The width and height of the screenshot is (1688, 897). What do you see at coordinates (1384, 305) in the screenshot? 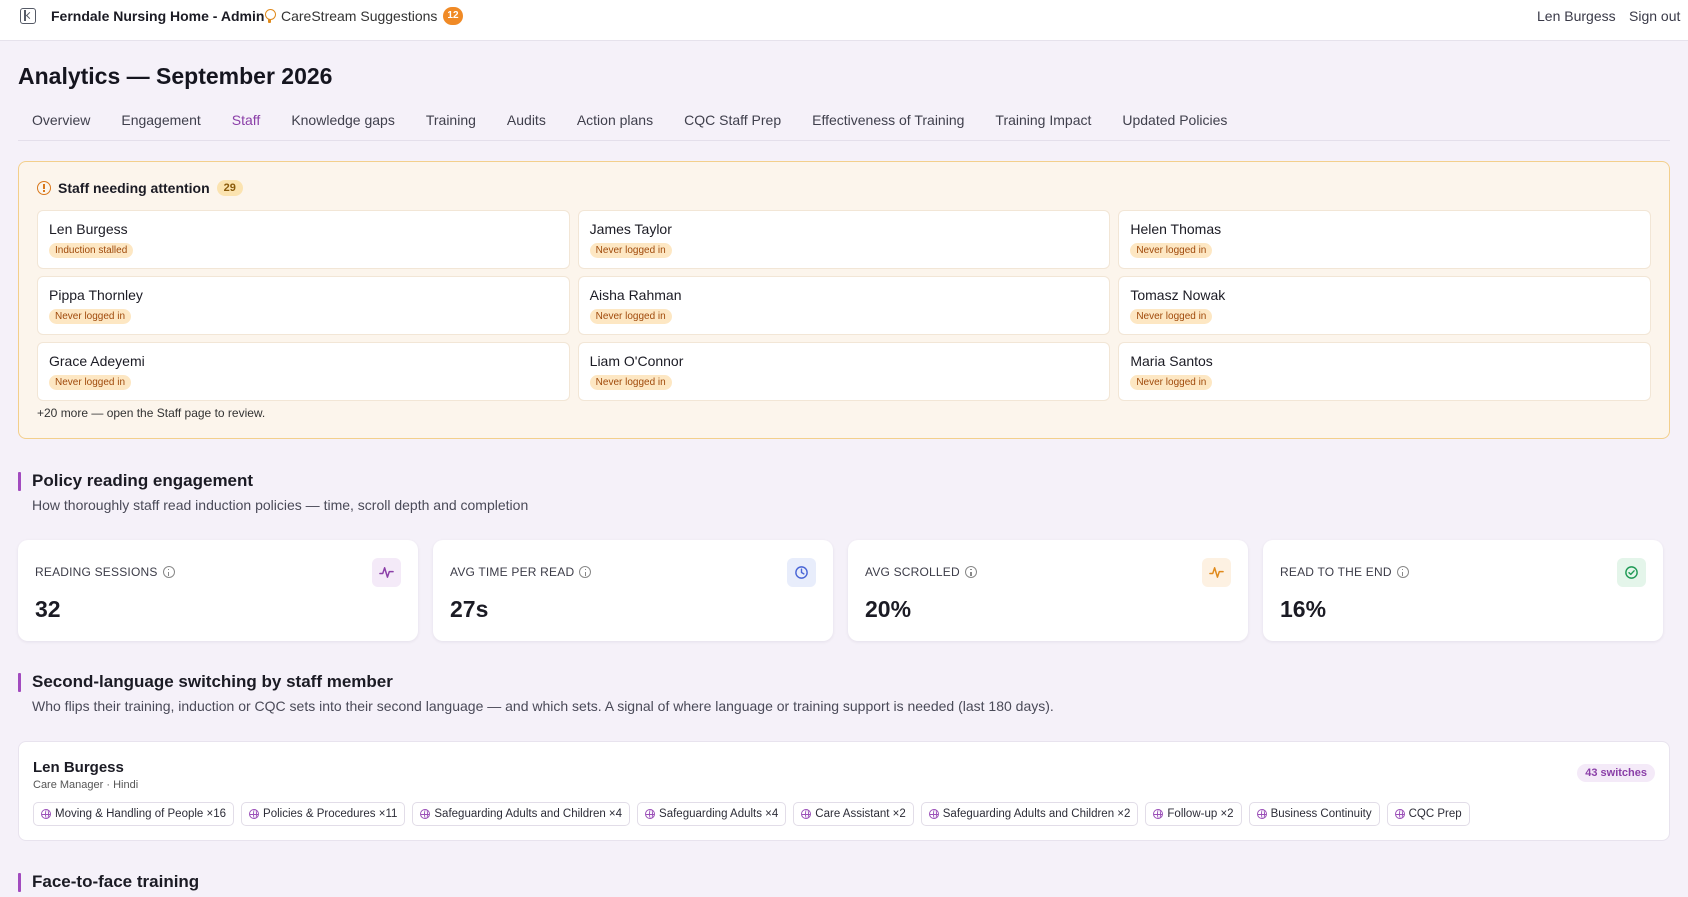
I see `staff-card: Tomasz Nowak Never logged in` at bounding box center [1384, 305].